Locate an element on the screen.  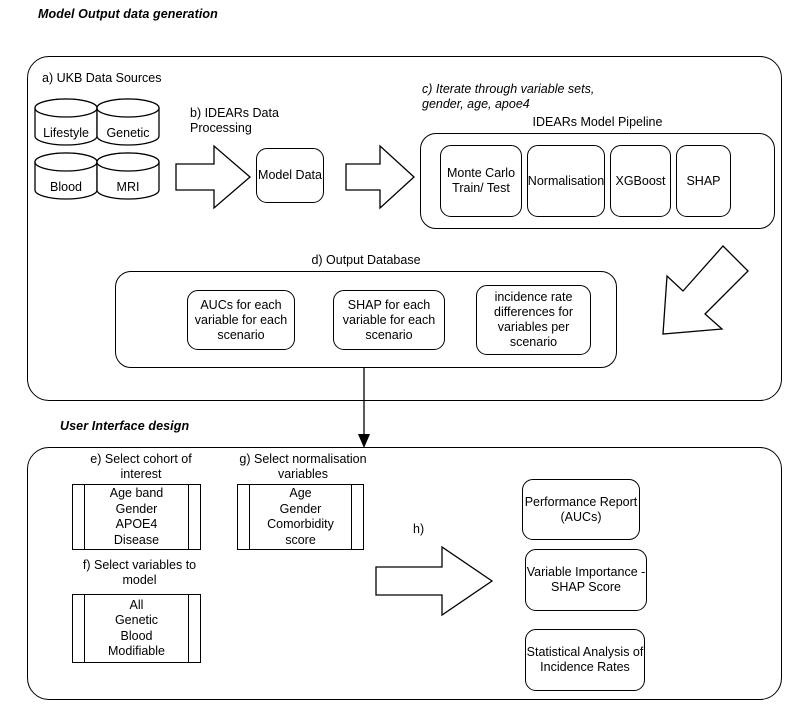
model-data-node: Model Data is located at coordinates (290, 175).